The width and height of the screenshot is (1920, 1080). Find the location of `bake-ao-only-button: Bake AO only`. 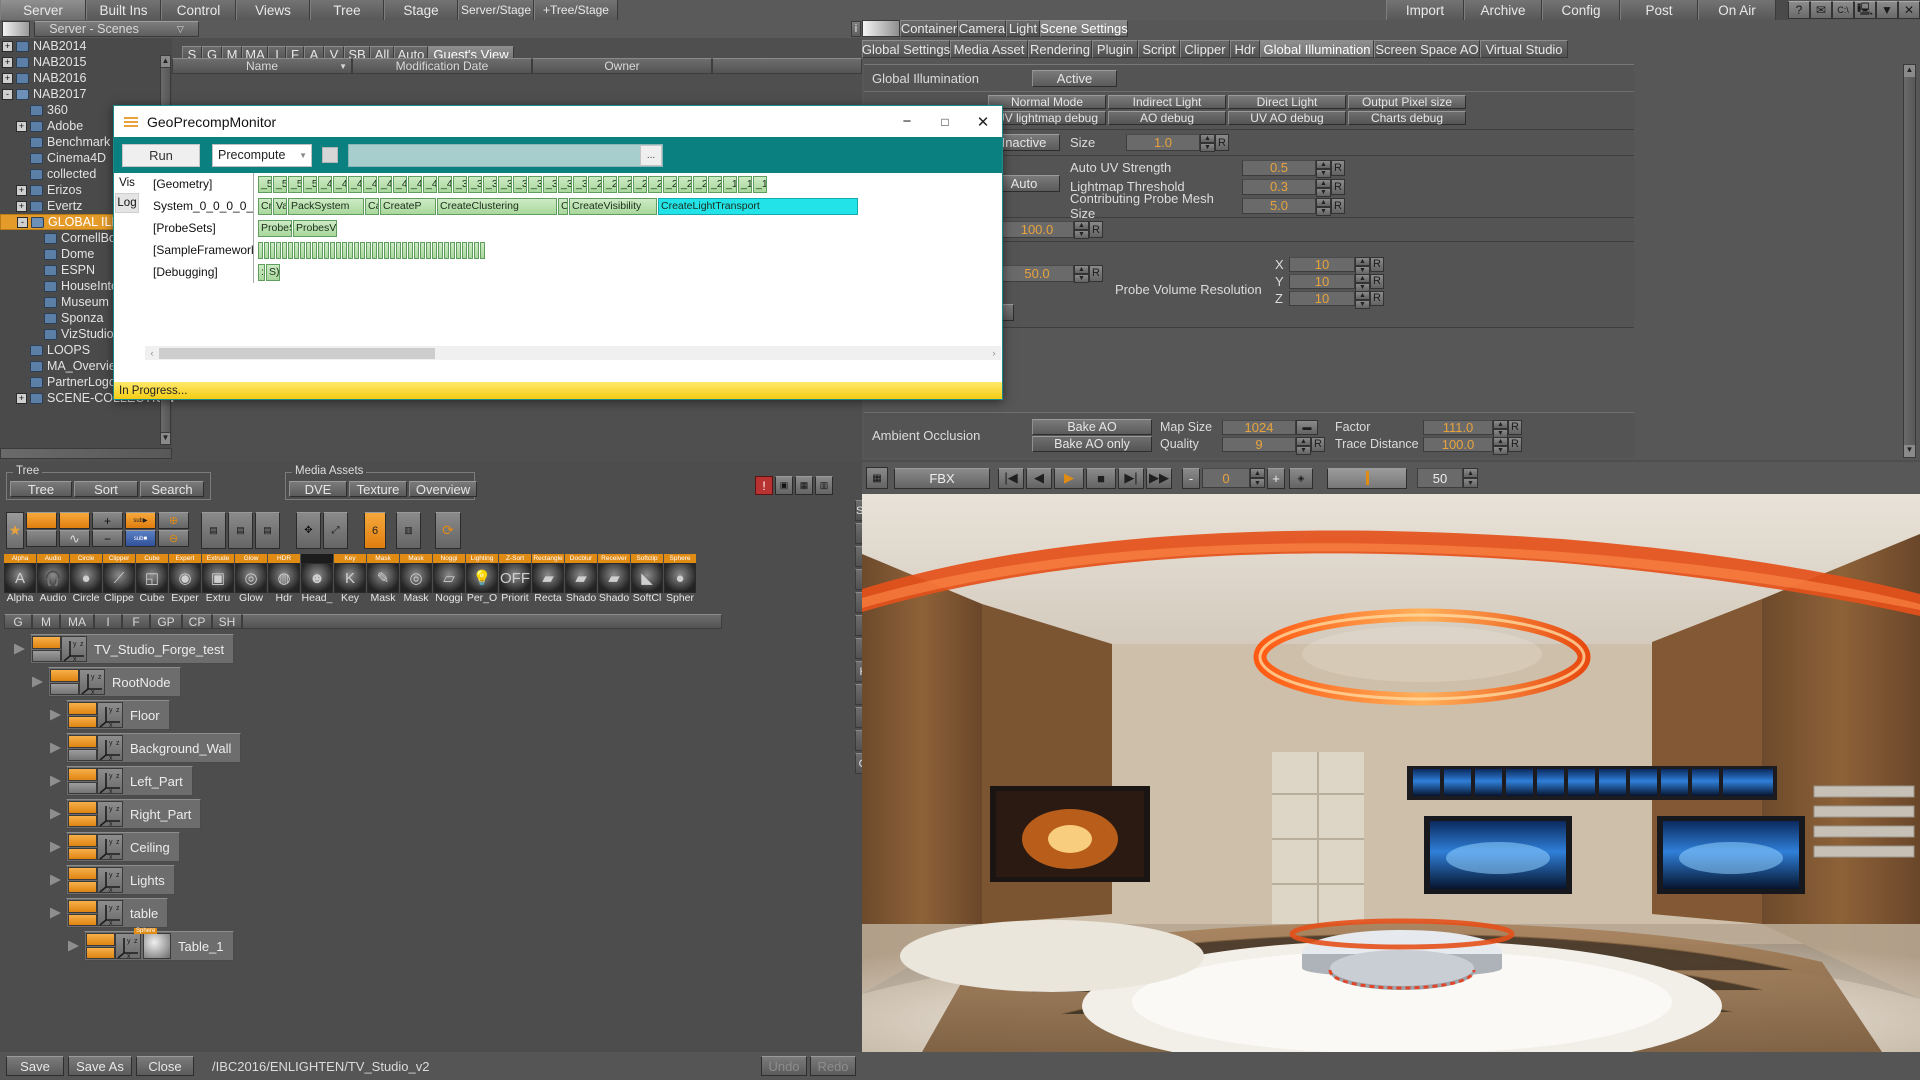

bake-ao-only-button: Bake AO only is located at coordinates (1092, 444).